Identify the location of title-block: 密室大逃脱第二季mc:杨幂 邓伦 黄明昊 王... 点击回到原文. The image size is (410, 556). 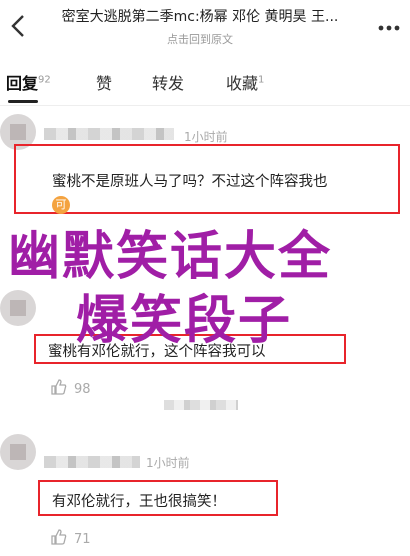
(200, 26).